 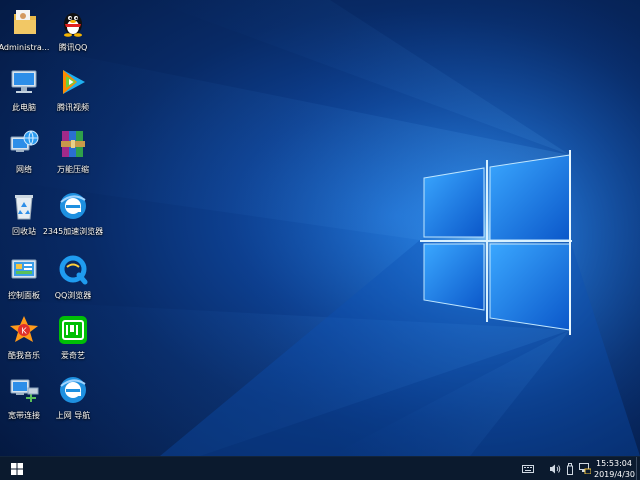 I want to click on qq-penguin-icon, so click(x=73, y=22).